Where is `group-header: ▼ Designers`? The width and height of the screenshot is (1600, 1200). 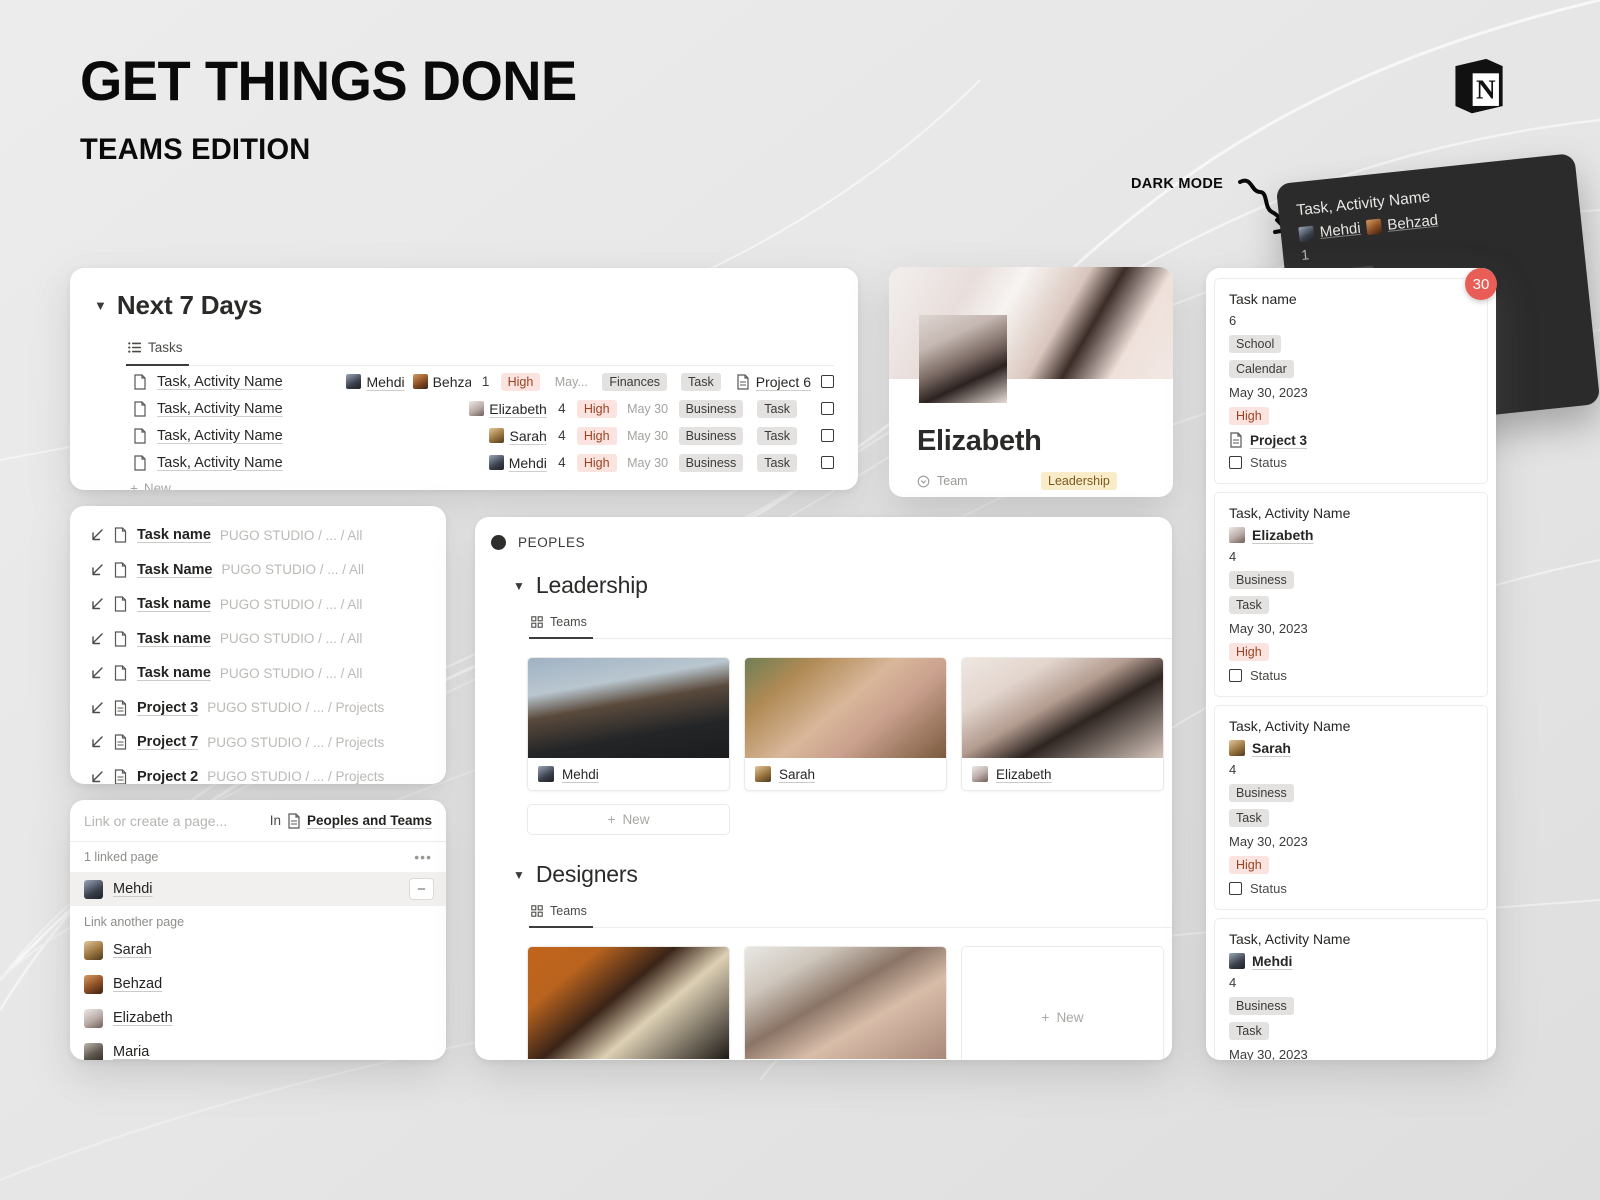 group-header: ▼ Designers is located at coordinates (842, 874).